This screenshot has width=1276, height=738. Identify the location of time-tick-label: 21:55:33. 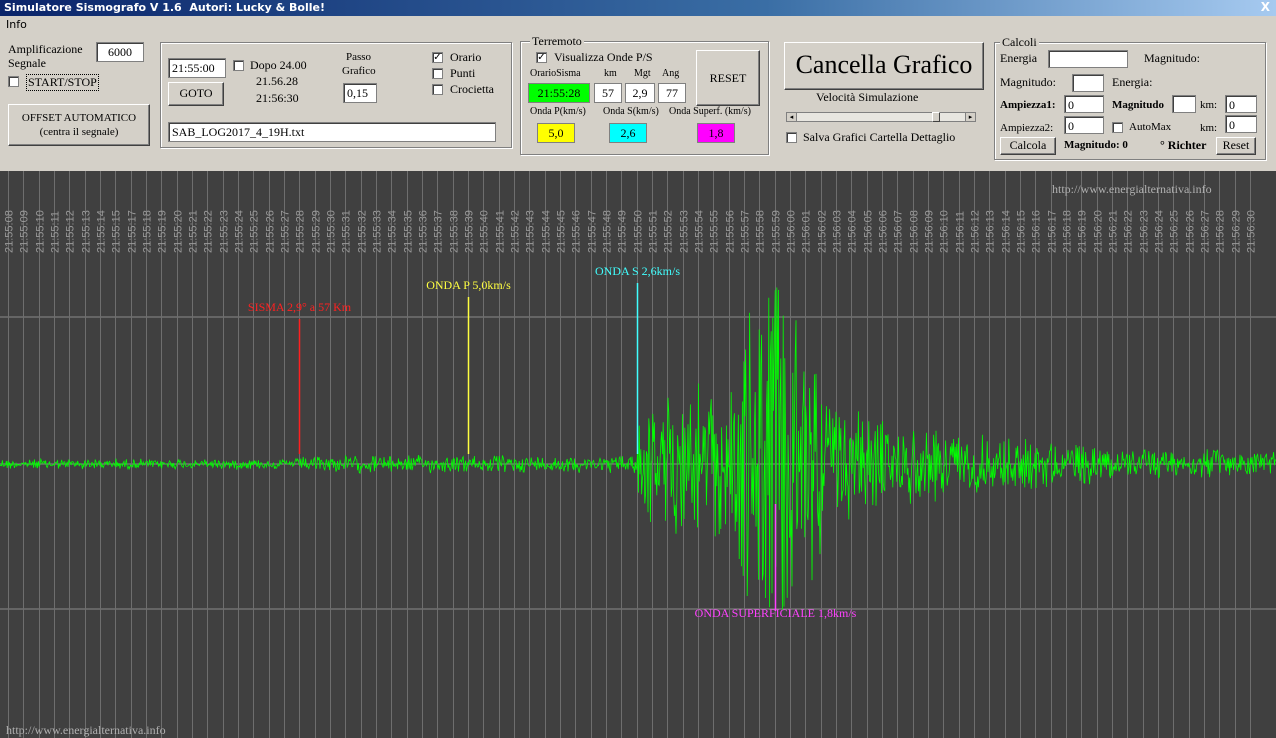
(378, 231).